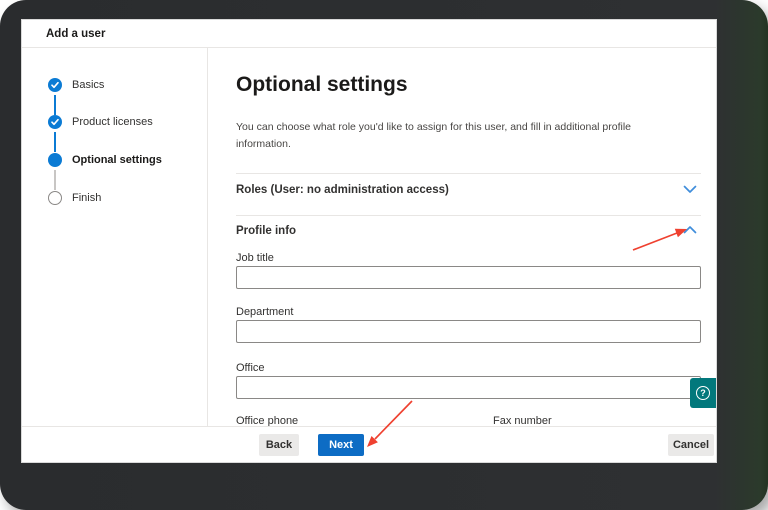 Image resolution: width=768 pixels, height=510 pixels. Describe the element at coordinates (117, 160) in the screenshot. I see `wizard-step-label: Optional settings` at that location.